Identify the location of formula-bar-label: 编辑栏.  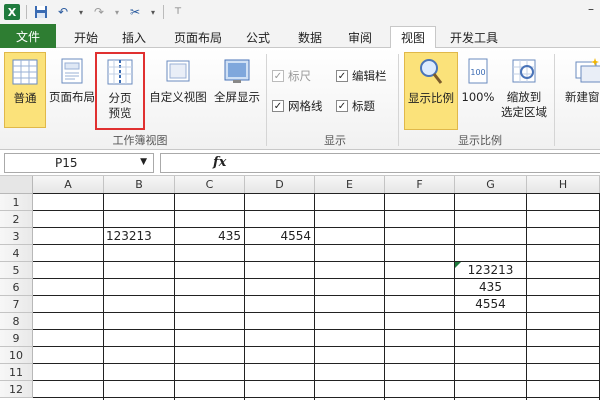
(369, 76).